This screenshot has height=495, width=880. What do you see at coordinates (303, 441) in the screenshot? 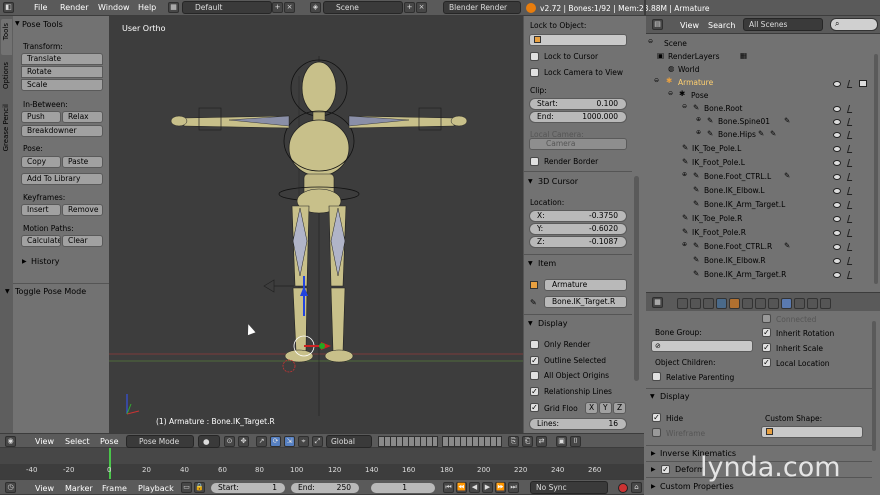
I see `constraint-axis-icon: ⌖` at bounding box center [303, 441].